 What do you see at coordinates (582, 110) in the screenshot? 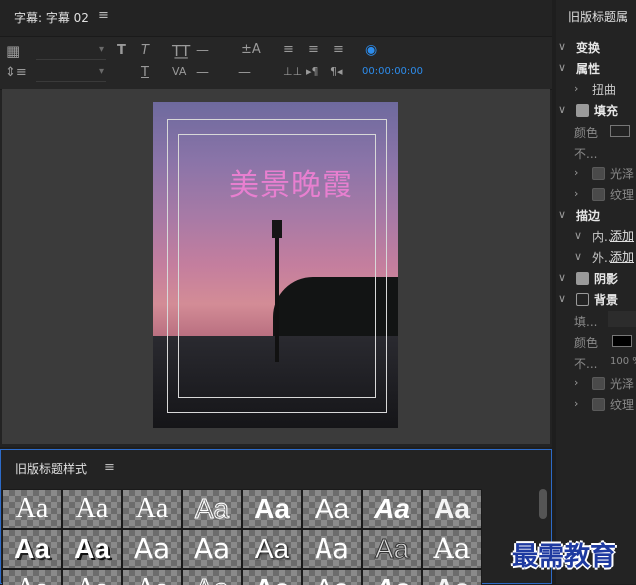
I see `fill-checkbox` at bounding box center [582, 110].